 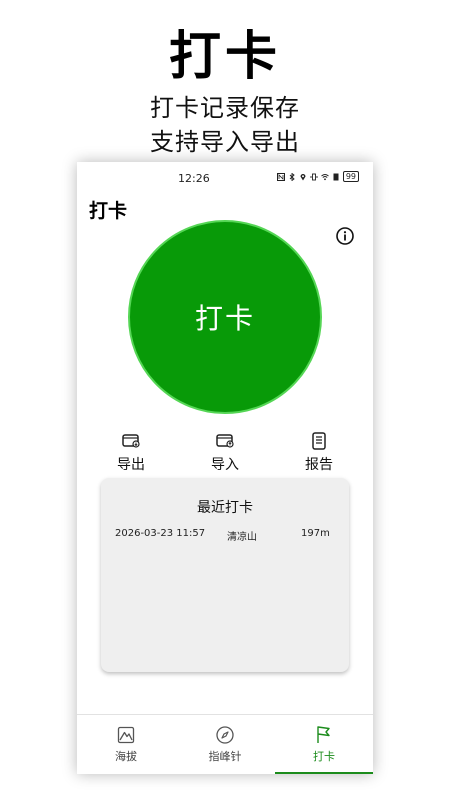 I want to click on checkin-time: 2026-03-23 11:57, so click(x=160, y=533).